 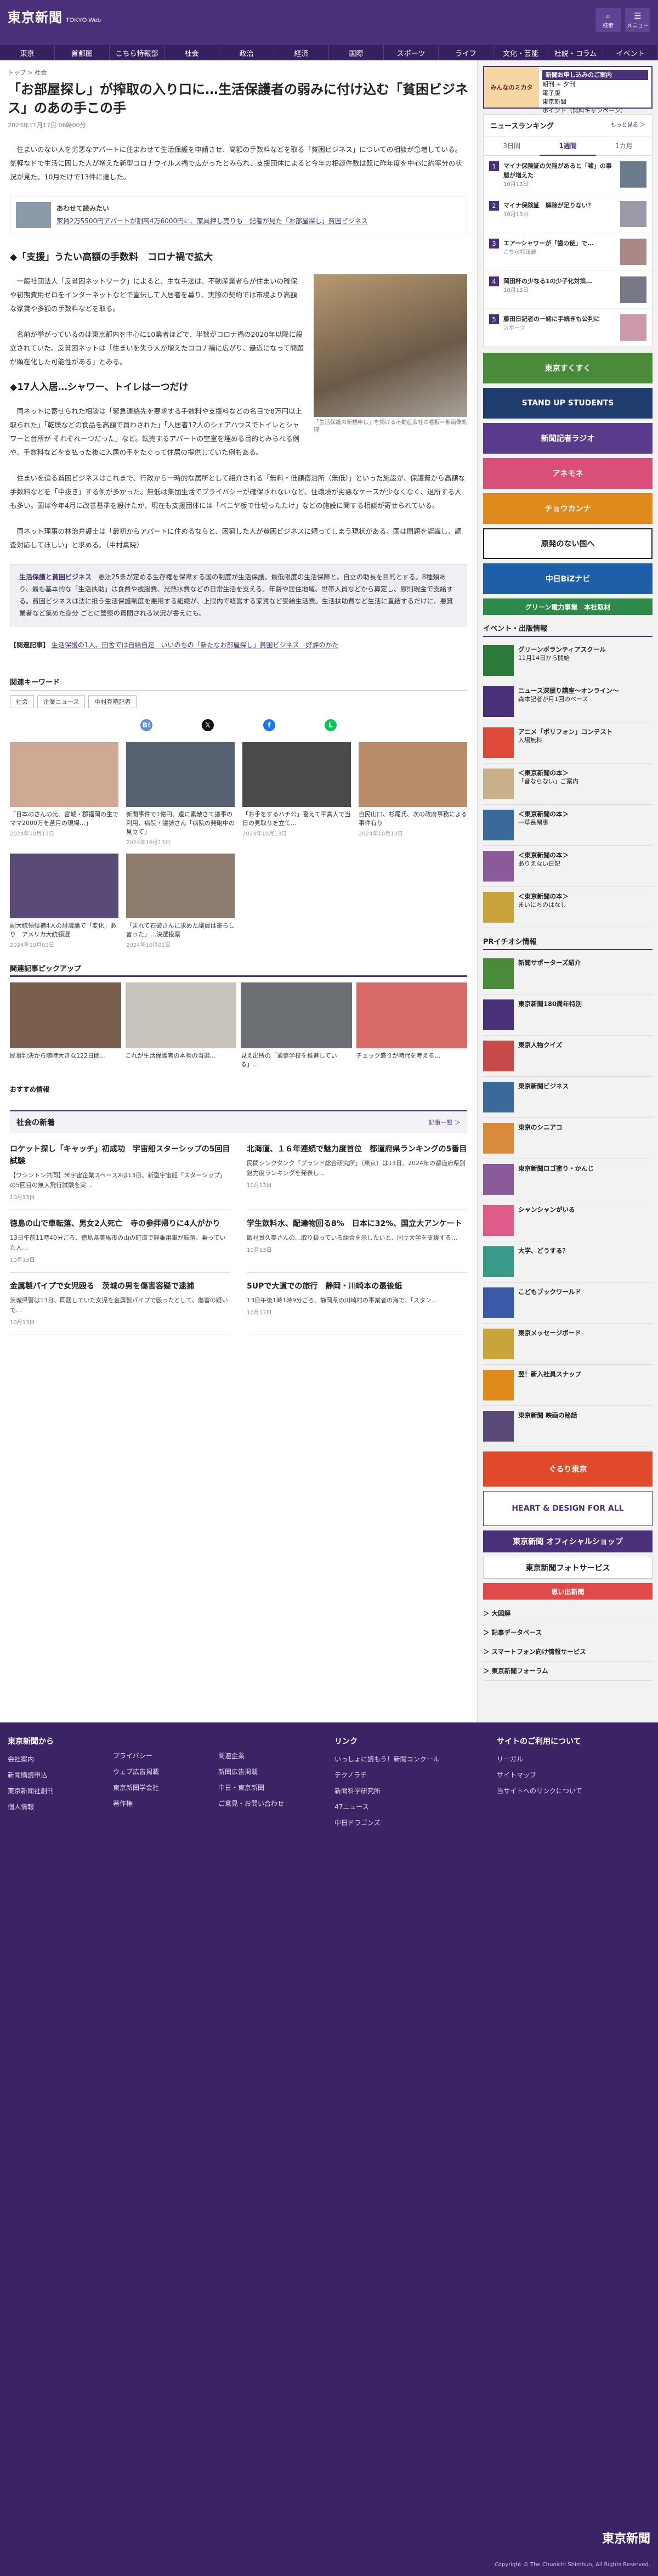 What do you see at coordinates (568, 368) in the screenshot?
I see `banner-sukusuku: 東京すくすく` at bounding box center [568, 368].